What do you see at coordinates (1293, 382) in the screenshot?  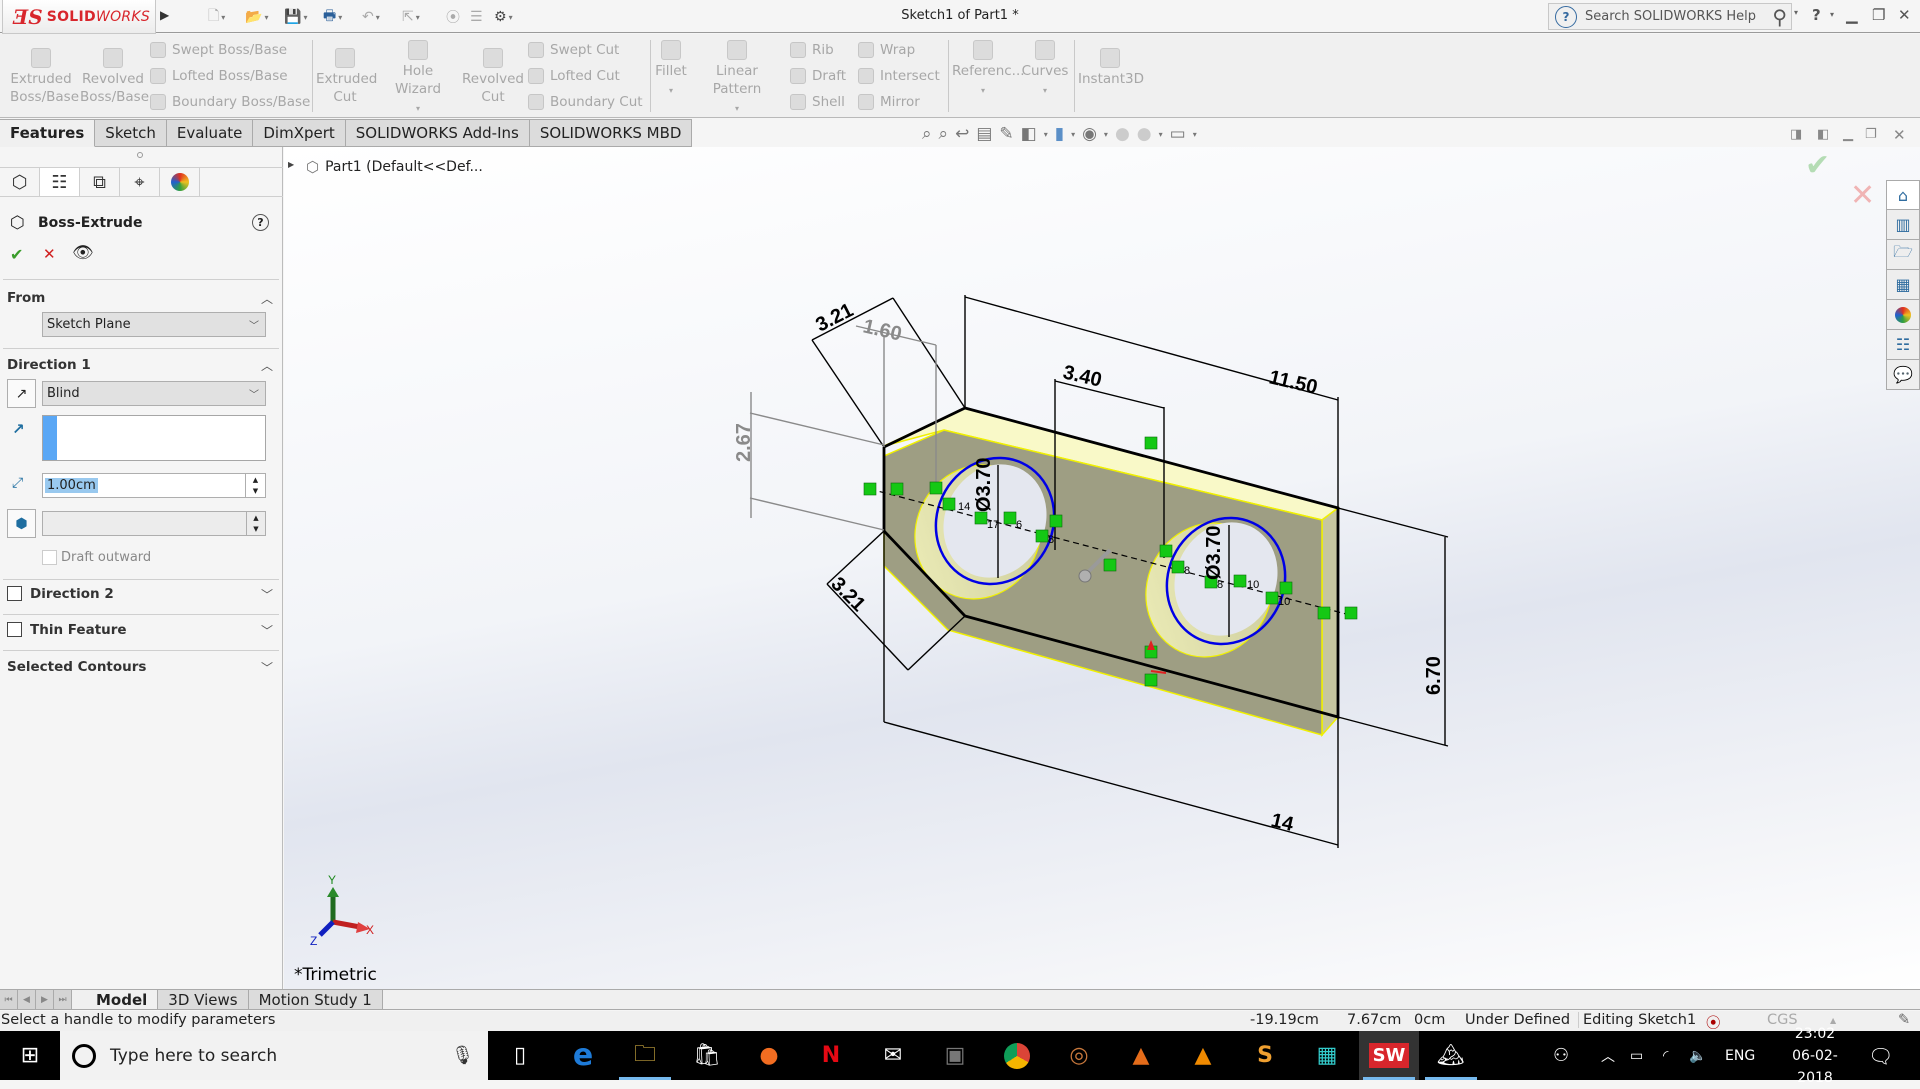 I see `dim-top-length: 11.50` at bounding box center [1293, 382].